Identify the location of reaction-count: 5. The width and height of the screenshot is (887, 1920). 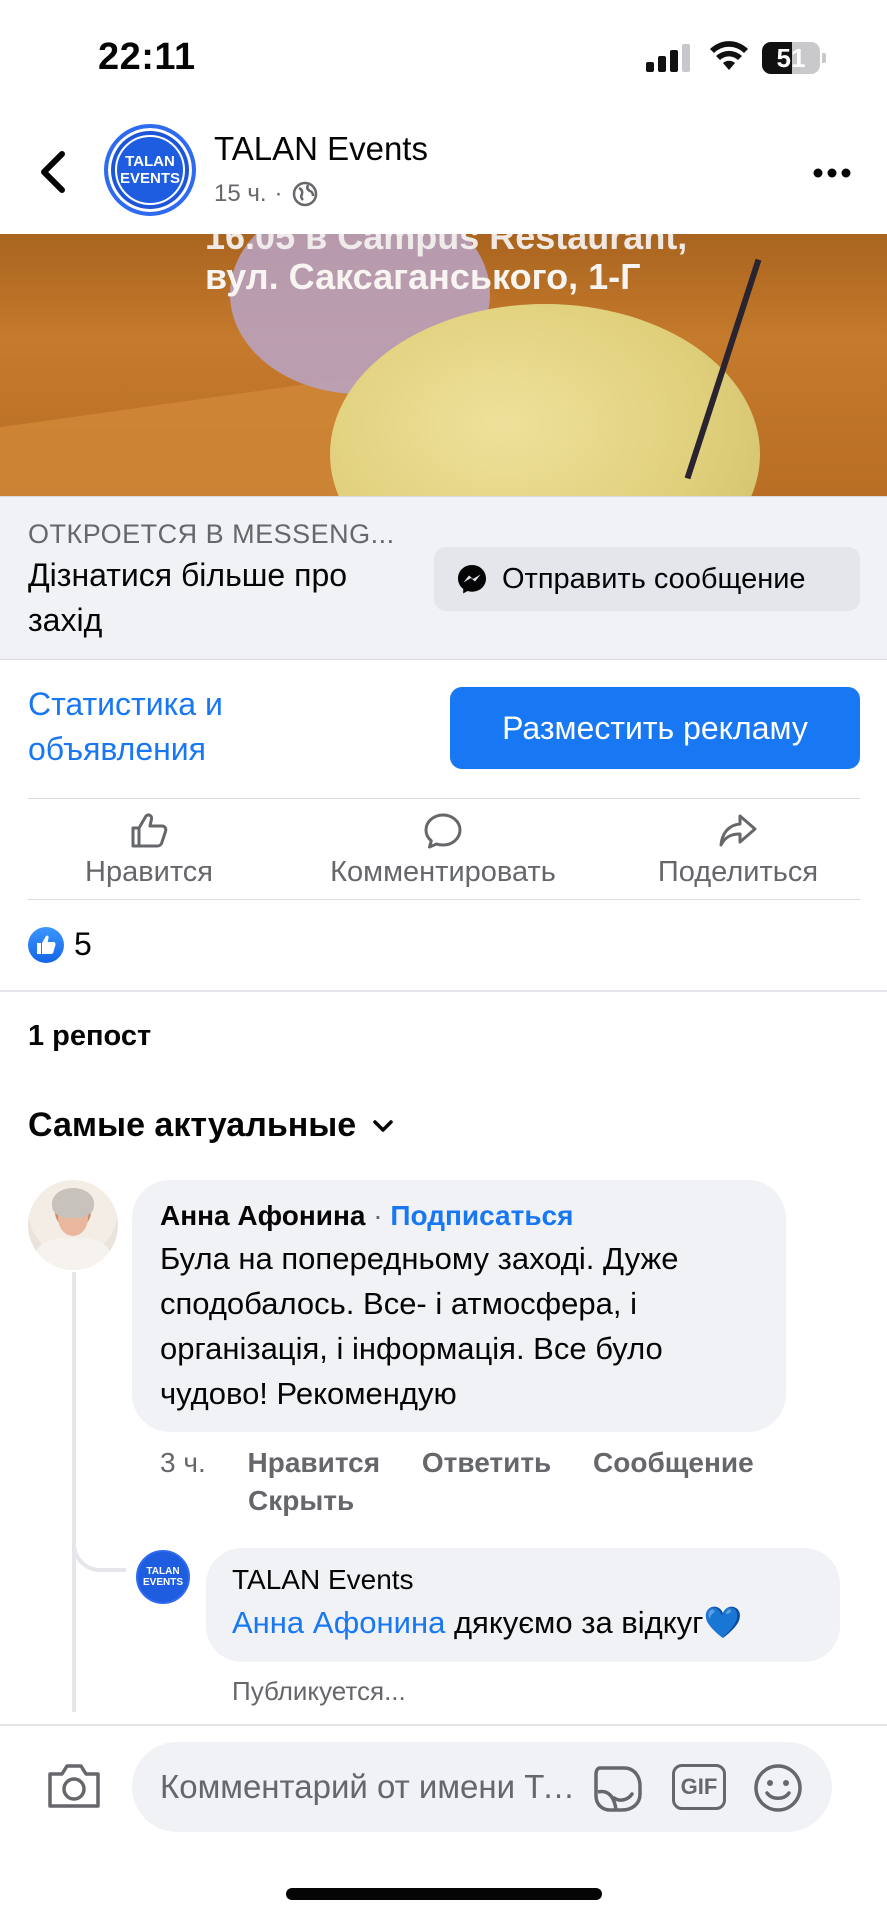
(83, 944).